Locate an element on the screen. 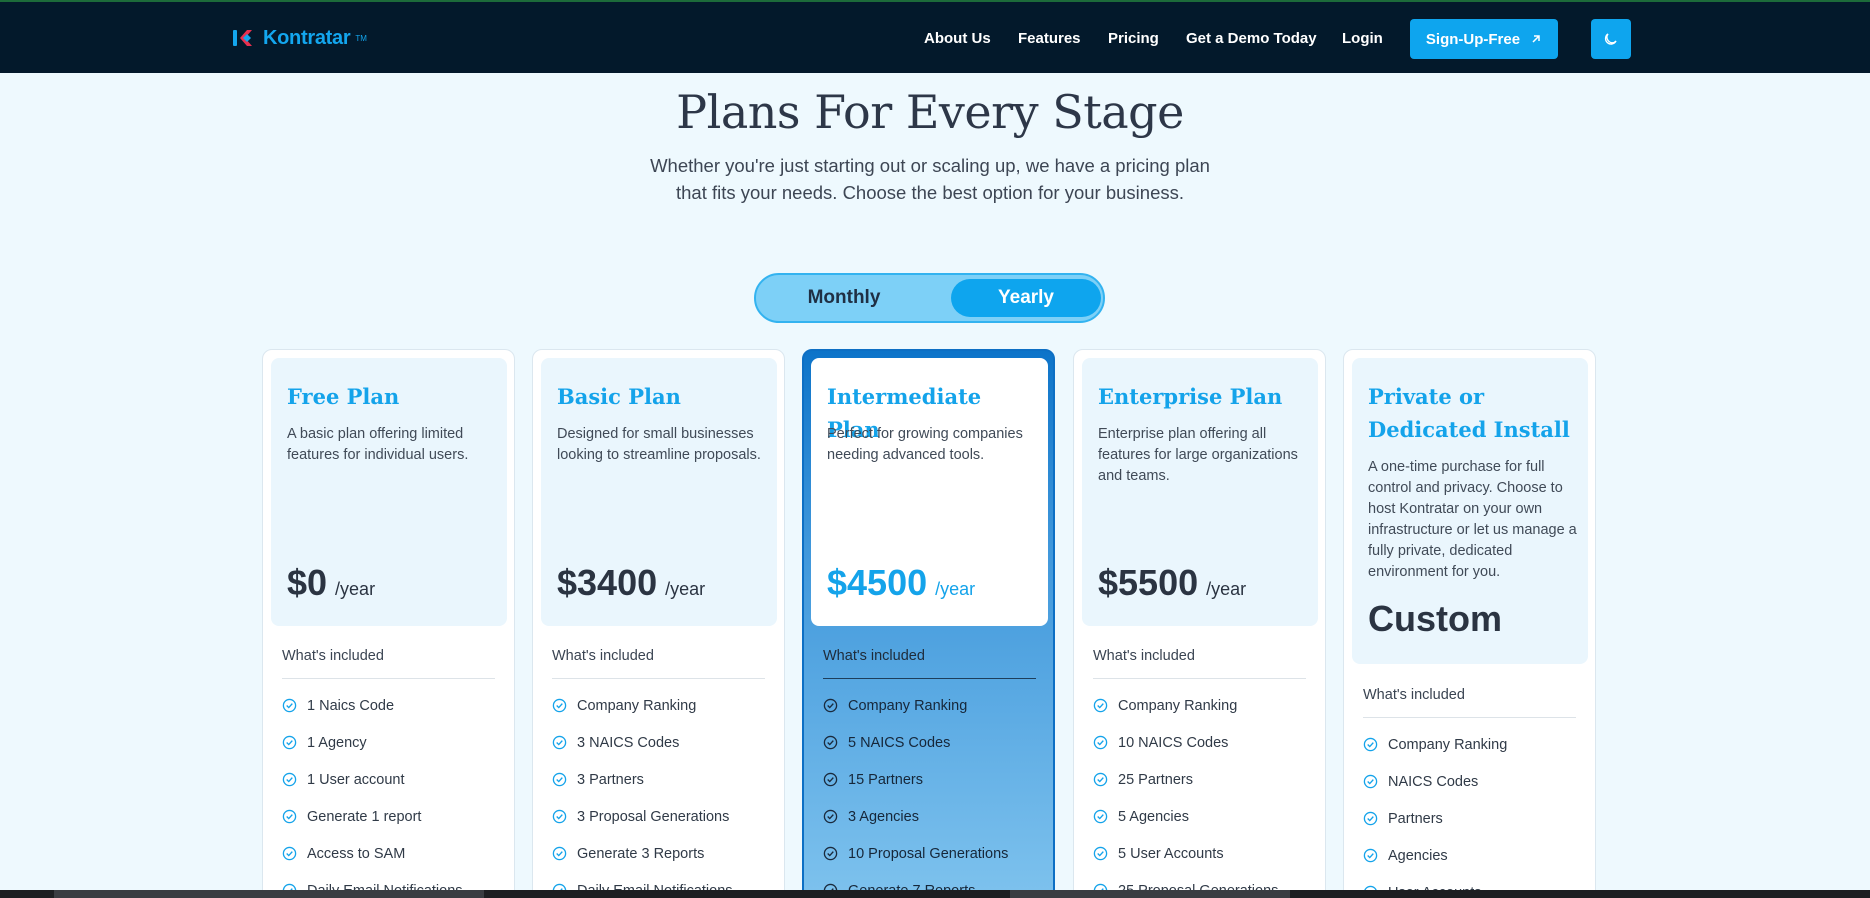 The image size is (1870, 898). feature-text: 1 Agency is located at coordinates (337, 742).